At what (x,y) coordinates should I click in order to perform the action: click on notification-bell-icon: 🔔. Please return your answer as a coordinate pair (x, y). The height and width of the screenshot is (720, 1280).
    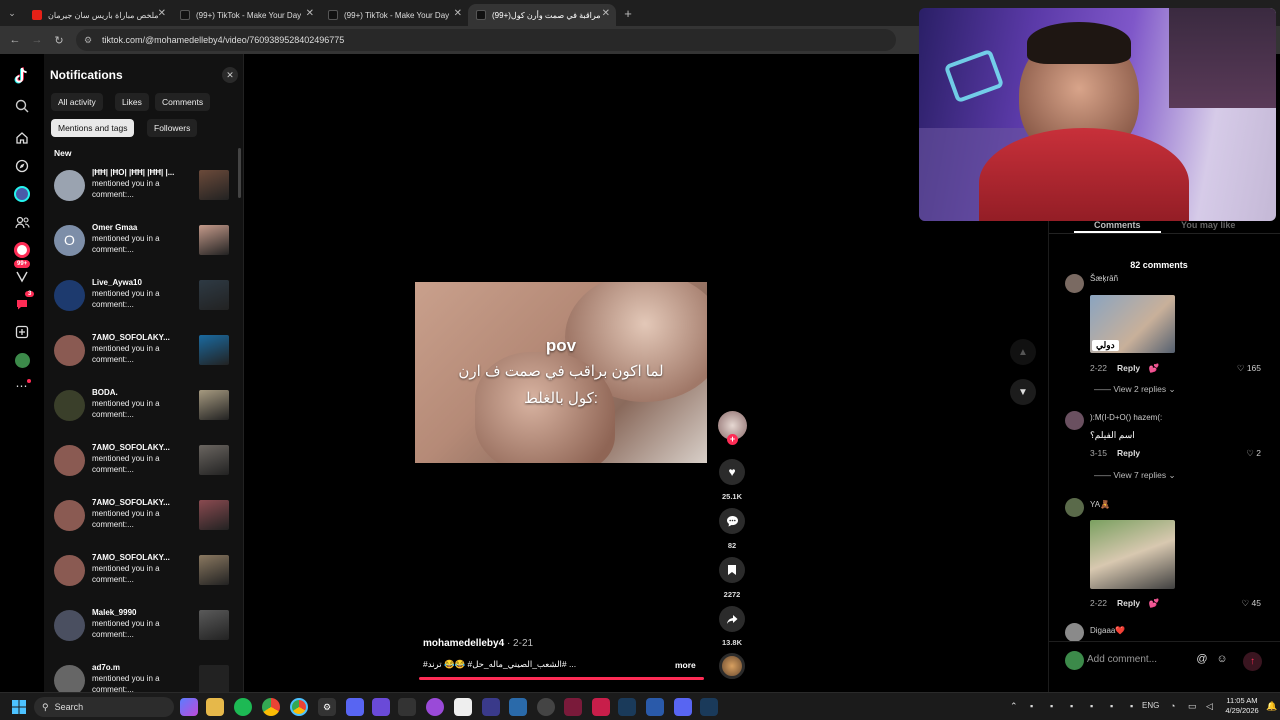
    Looking at the image, I should click on (1271, 706).